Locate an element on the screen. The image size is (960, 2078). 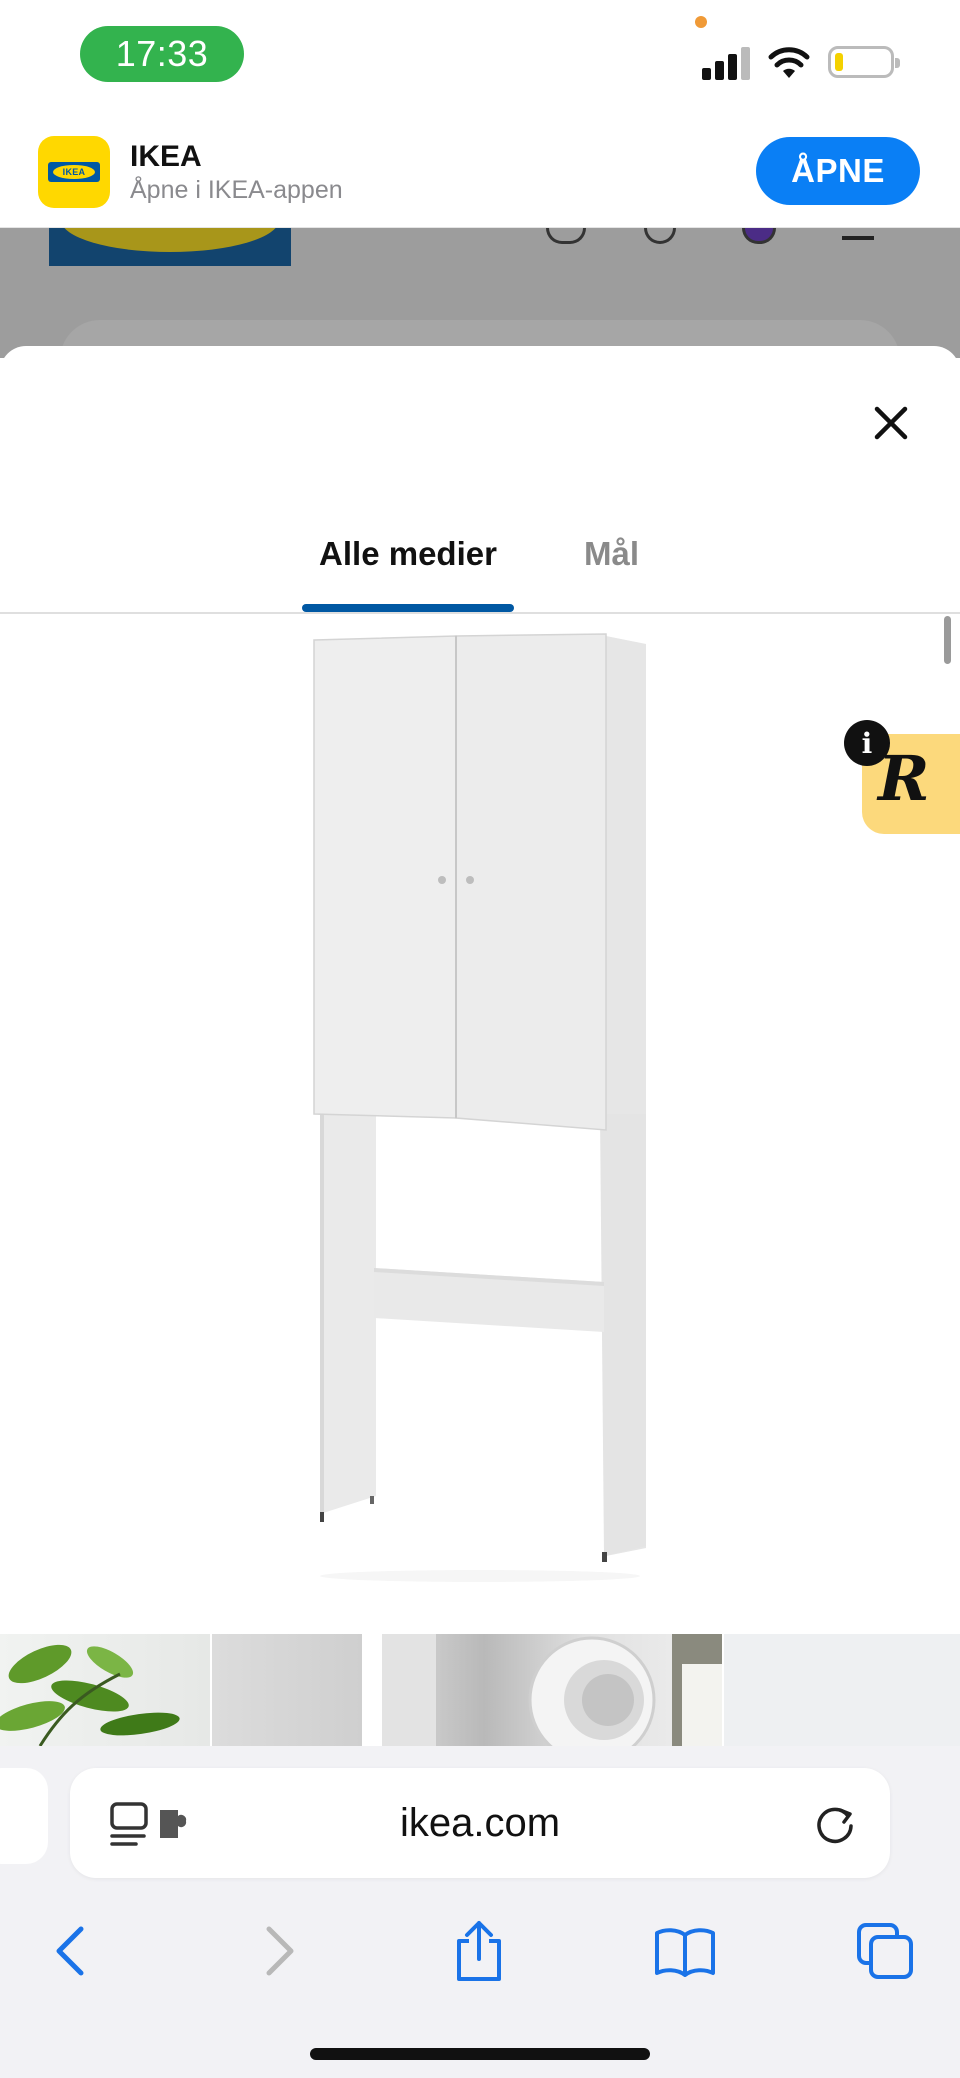
app-subtitle: Åpne i IKEA-appen is located at coordinates (236, 190).